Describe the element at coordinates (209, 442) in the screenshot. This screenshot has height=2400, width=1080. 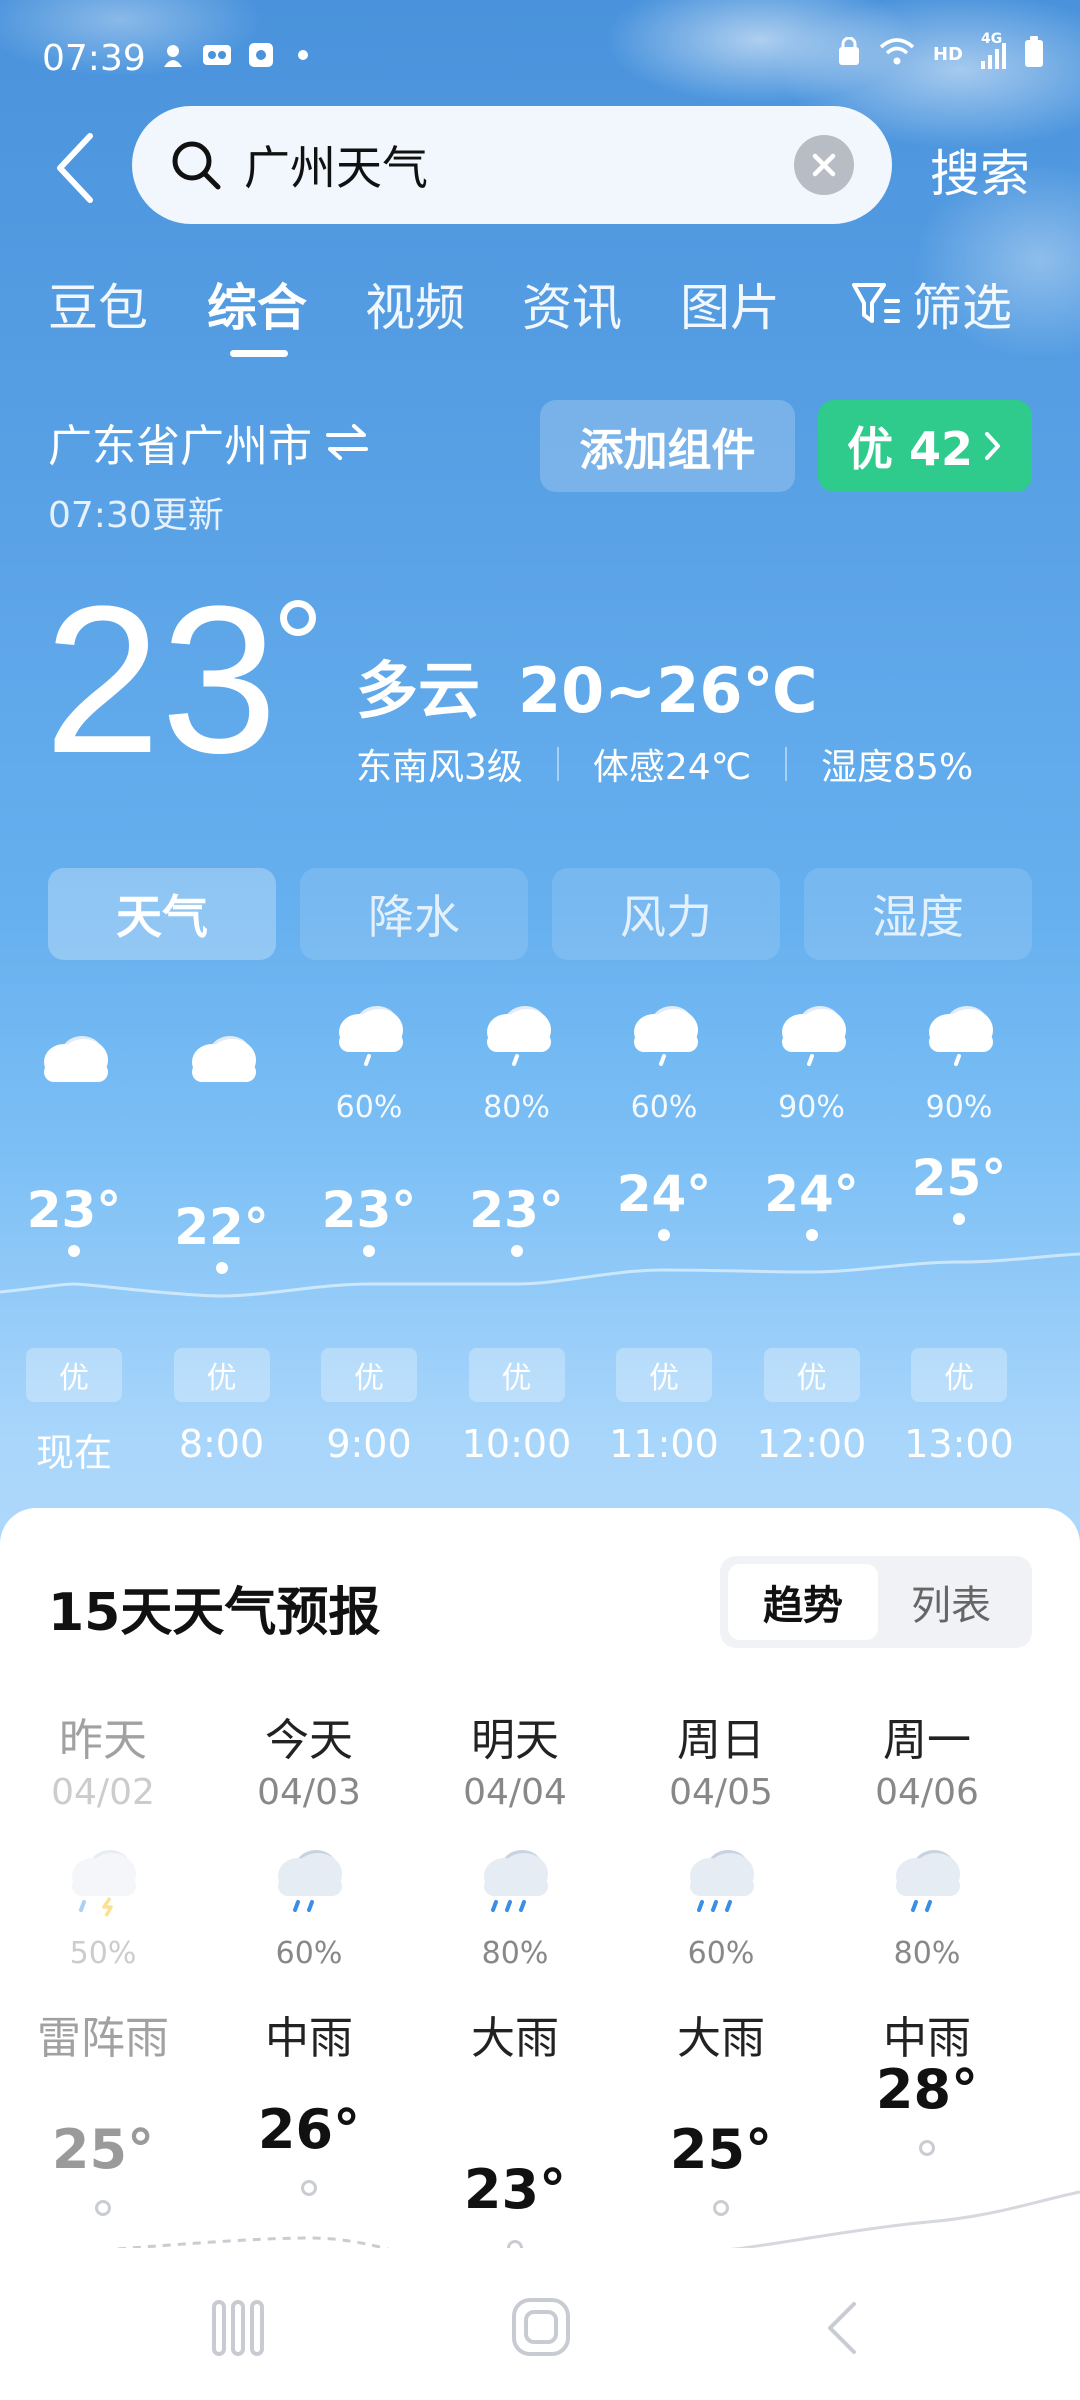
I see `location-selector: 广东省广州市` at that location.